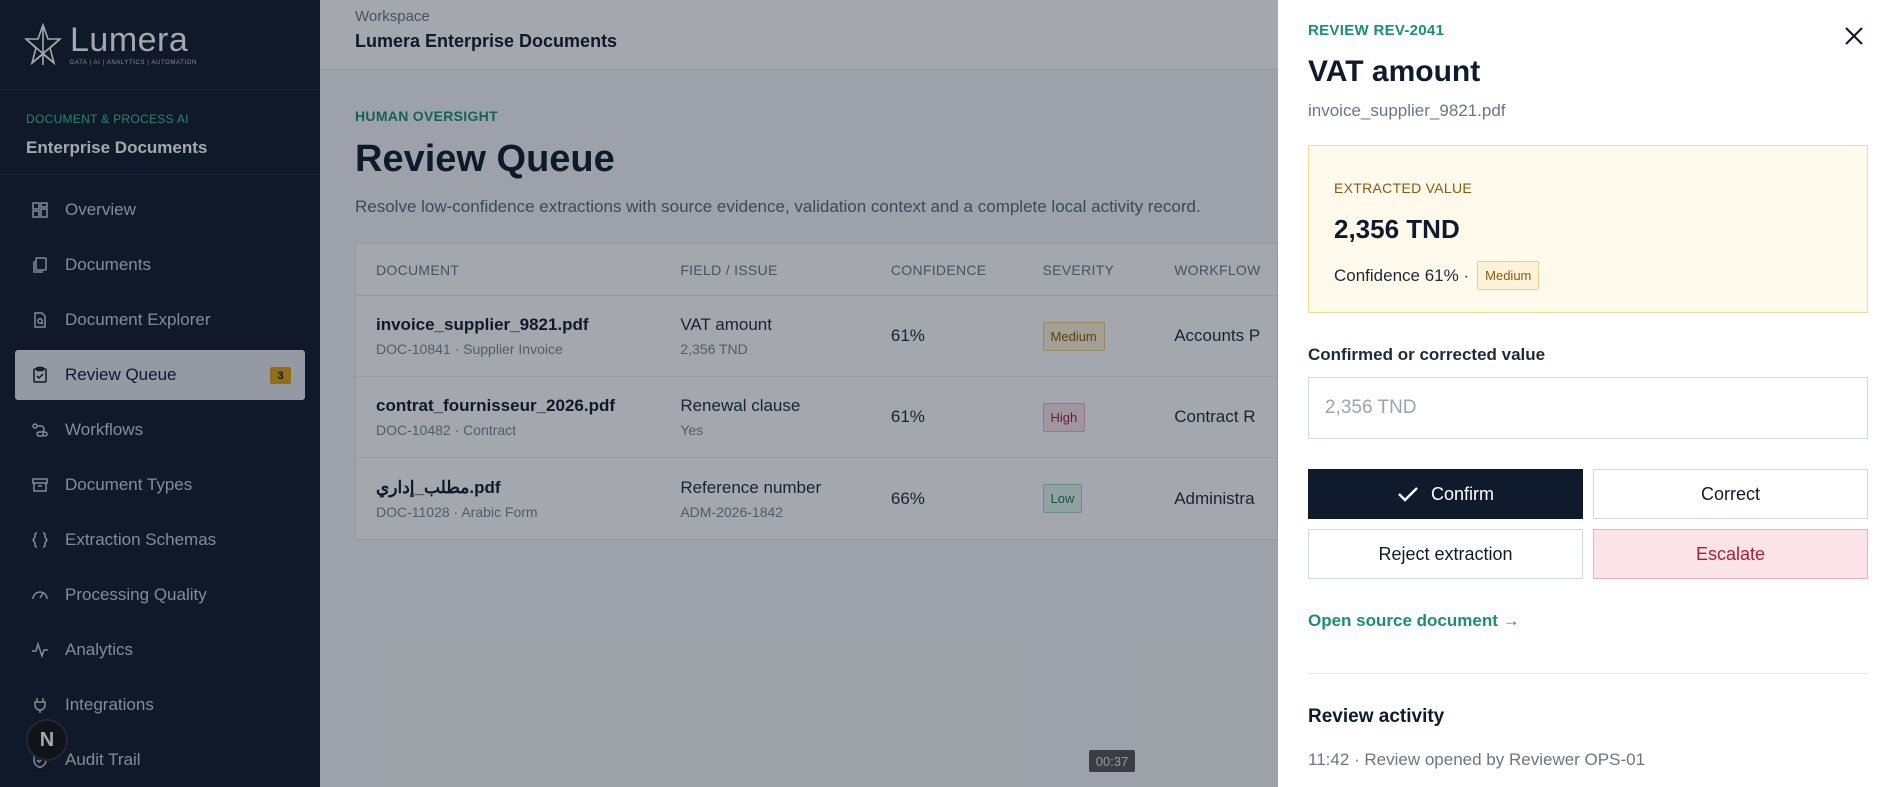 This screenshot has height=787, width=1902. I want to click on sidebar-item-label: Analytics, so click(99, 649).